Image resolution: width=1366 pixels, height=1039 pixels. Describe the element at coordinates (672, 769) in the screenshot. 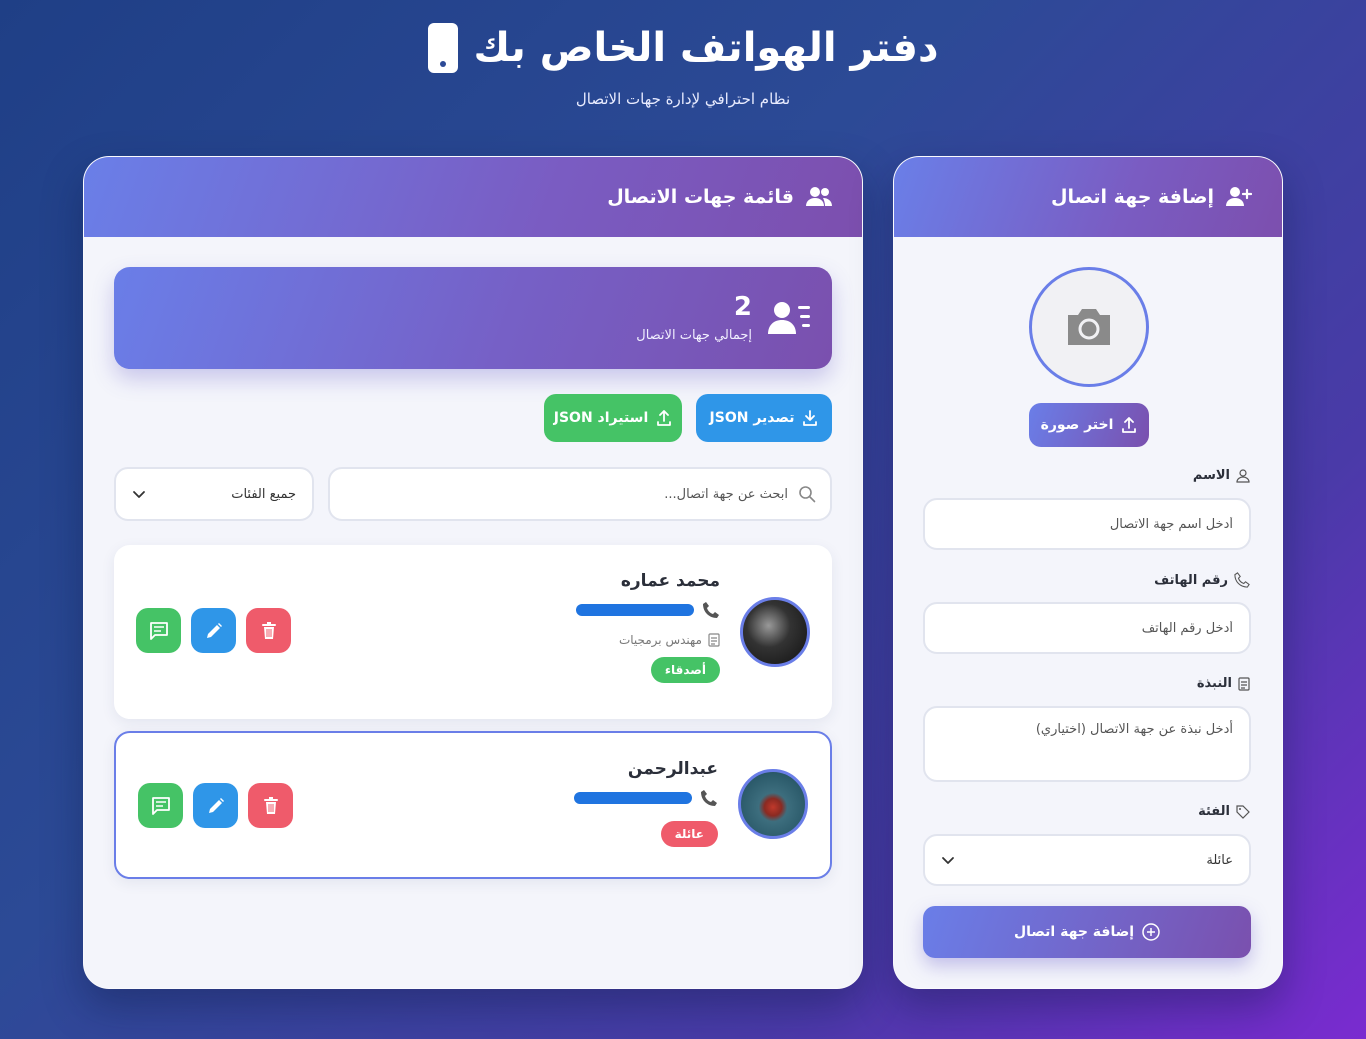

I see `contact-name: عبدالرحمن` at that location.